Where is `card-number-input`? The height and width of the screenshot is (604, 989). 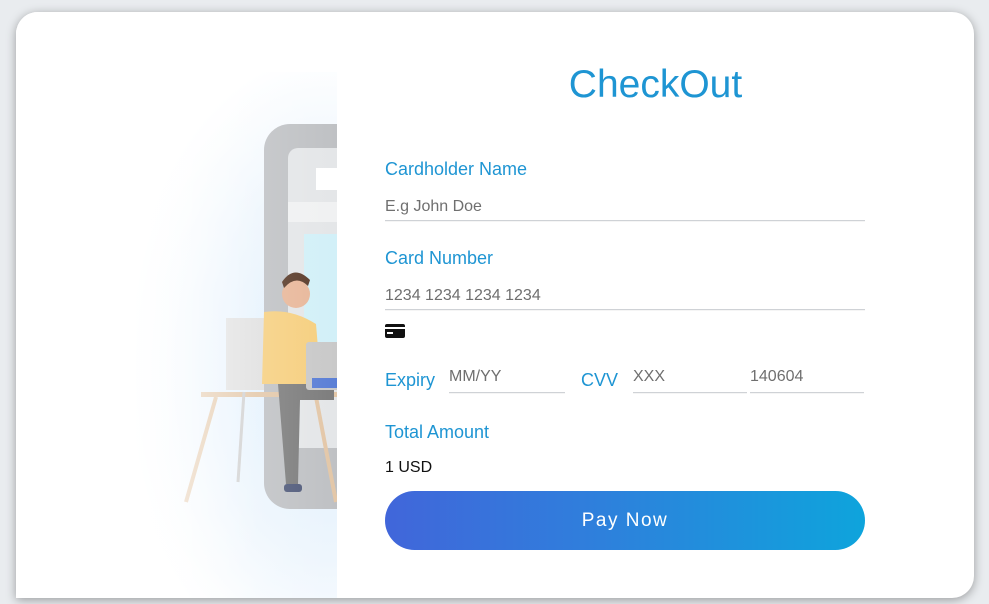 card-number-input is located at coordinates (625, 298).